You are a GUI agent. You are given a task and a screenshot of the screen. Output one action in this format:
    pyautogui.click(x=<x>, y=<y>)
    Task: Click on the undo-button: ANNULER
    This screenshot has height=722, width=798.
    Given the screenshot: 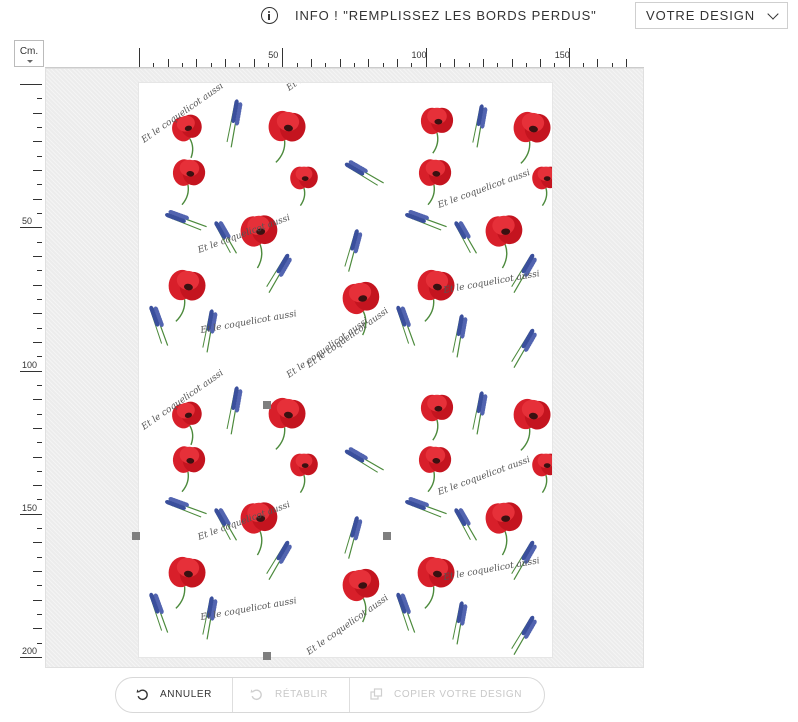 What is the action you would take?
    pyautogui.click(x=182, y=695)
    